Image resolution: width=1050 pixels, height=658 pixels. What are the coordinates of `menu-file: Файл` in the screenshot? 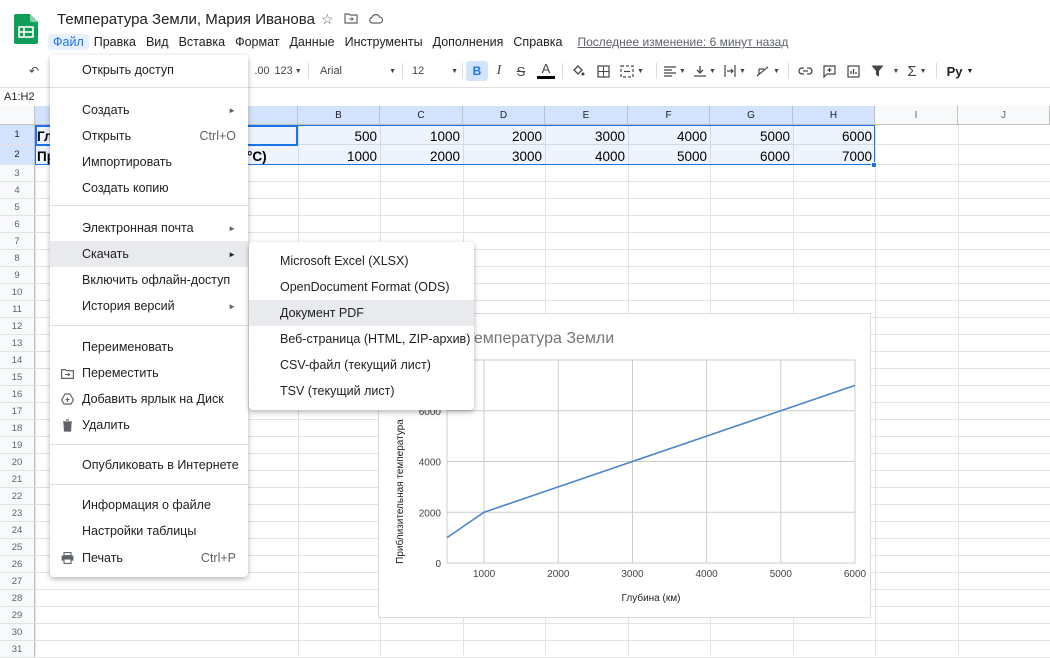 It's located at (68, 42).